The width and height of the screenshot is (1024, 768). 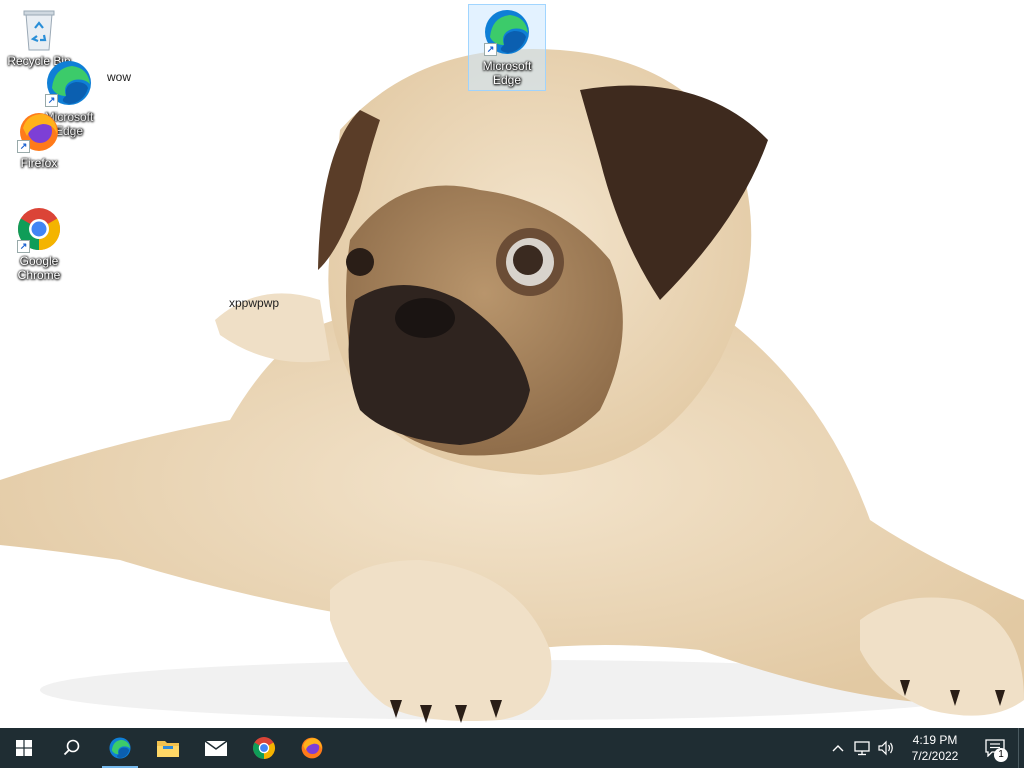 I want to click on chrome-icon, so click(x=264, y=748).